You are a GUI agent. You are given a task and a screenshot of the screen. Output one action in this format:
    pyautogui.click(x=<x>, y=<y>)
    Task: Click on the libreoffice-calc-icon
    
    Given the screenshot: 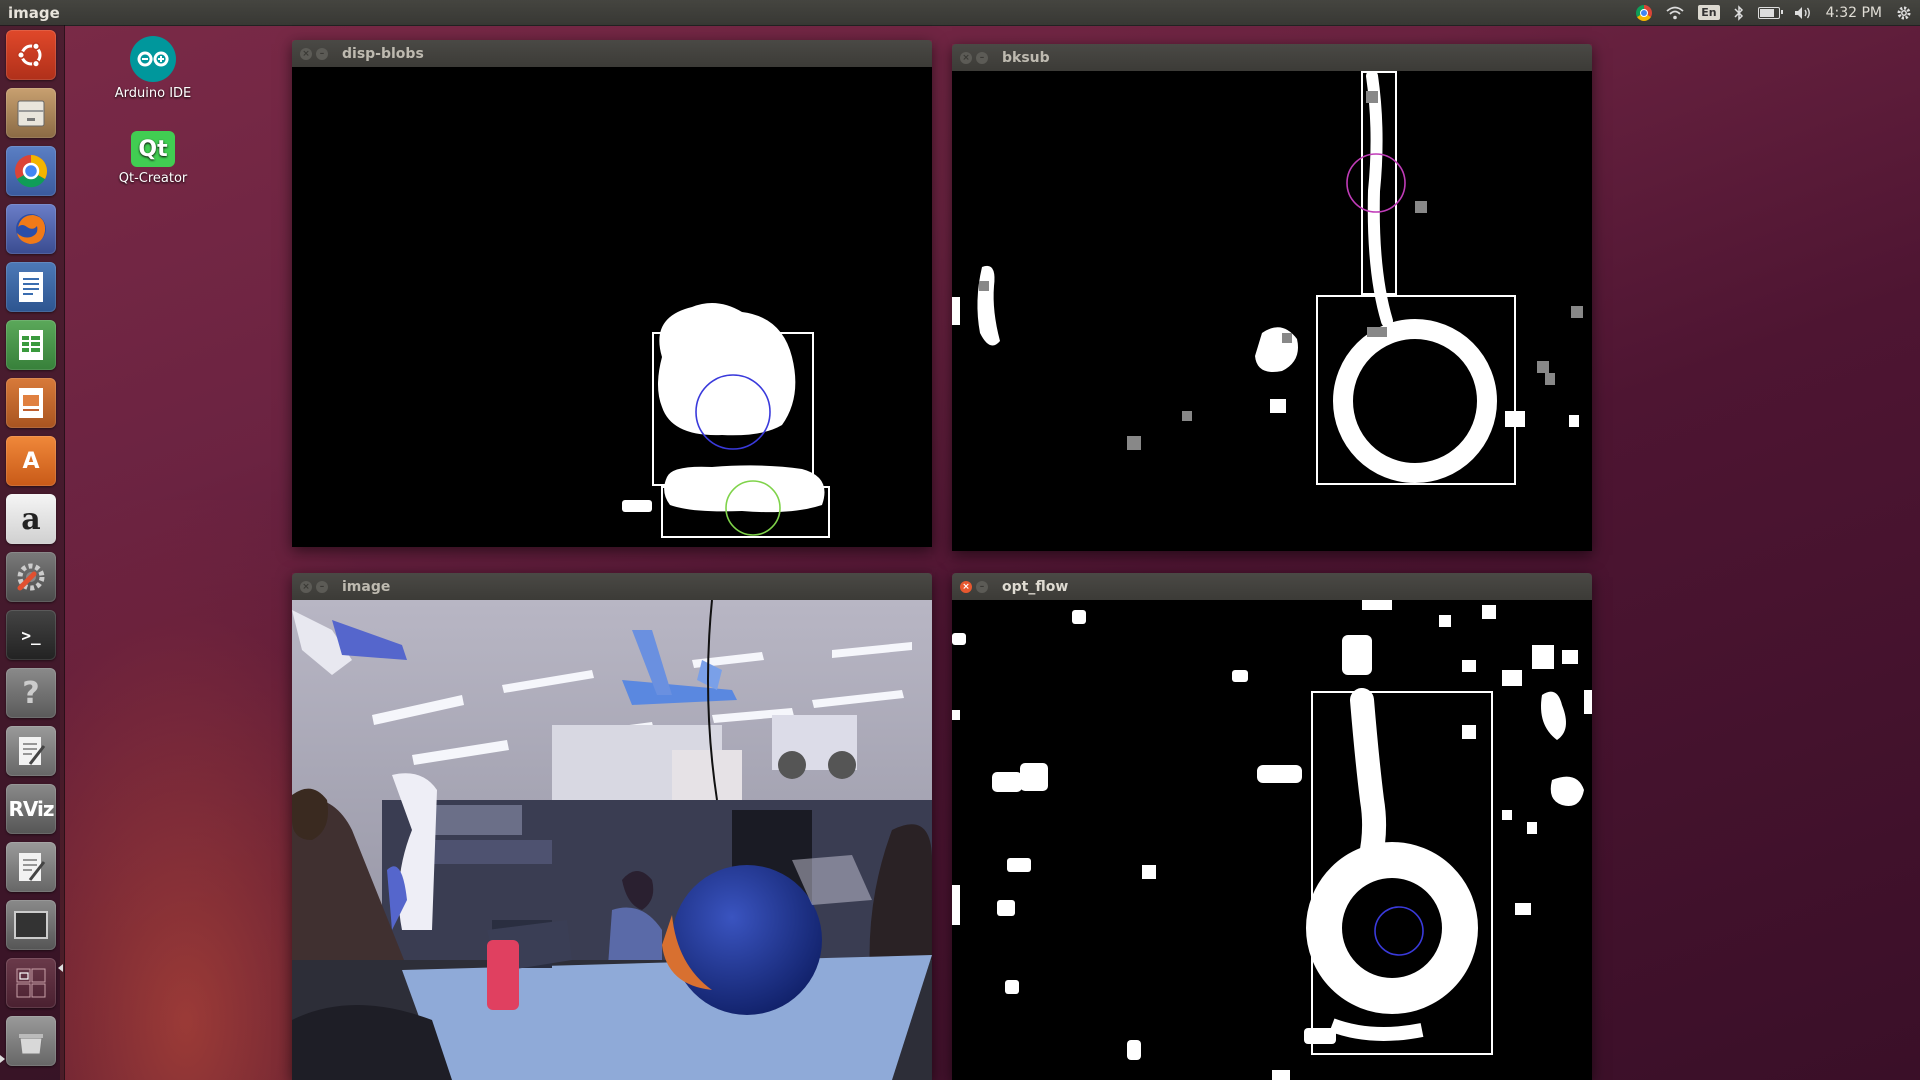 What is the action you would take?
    pyautogui.click(x=31, y=345)
    